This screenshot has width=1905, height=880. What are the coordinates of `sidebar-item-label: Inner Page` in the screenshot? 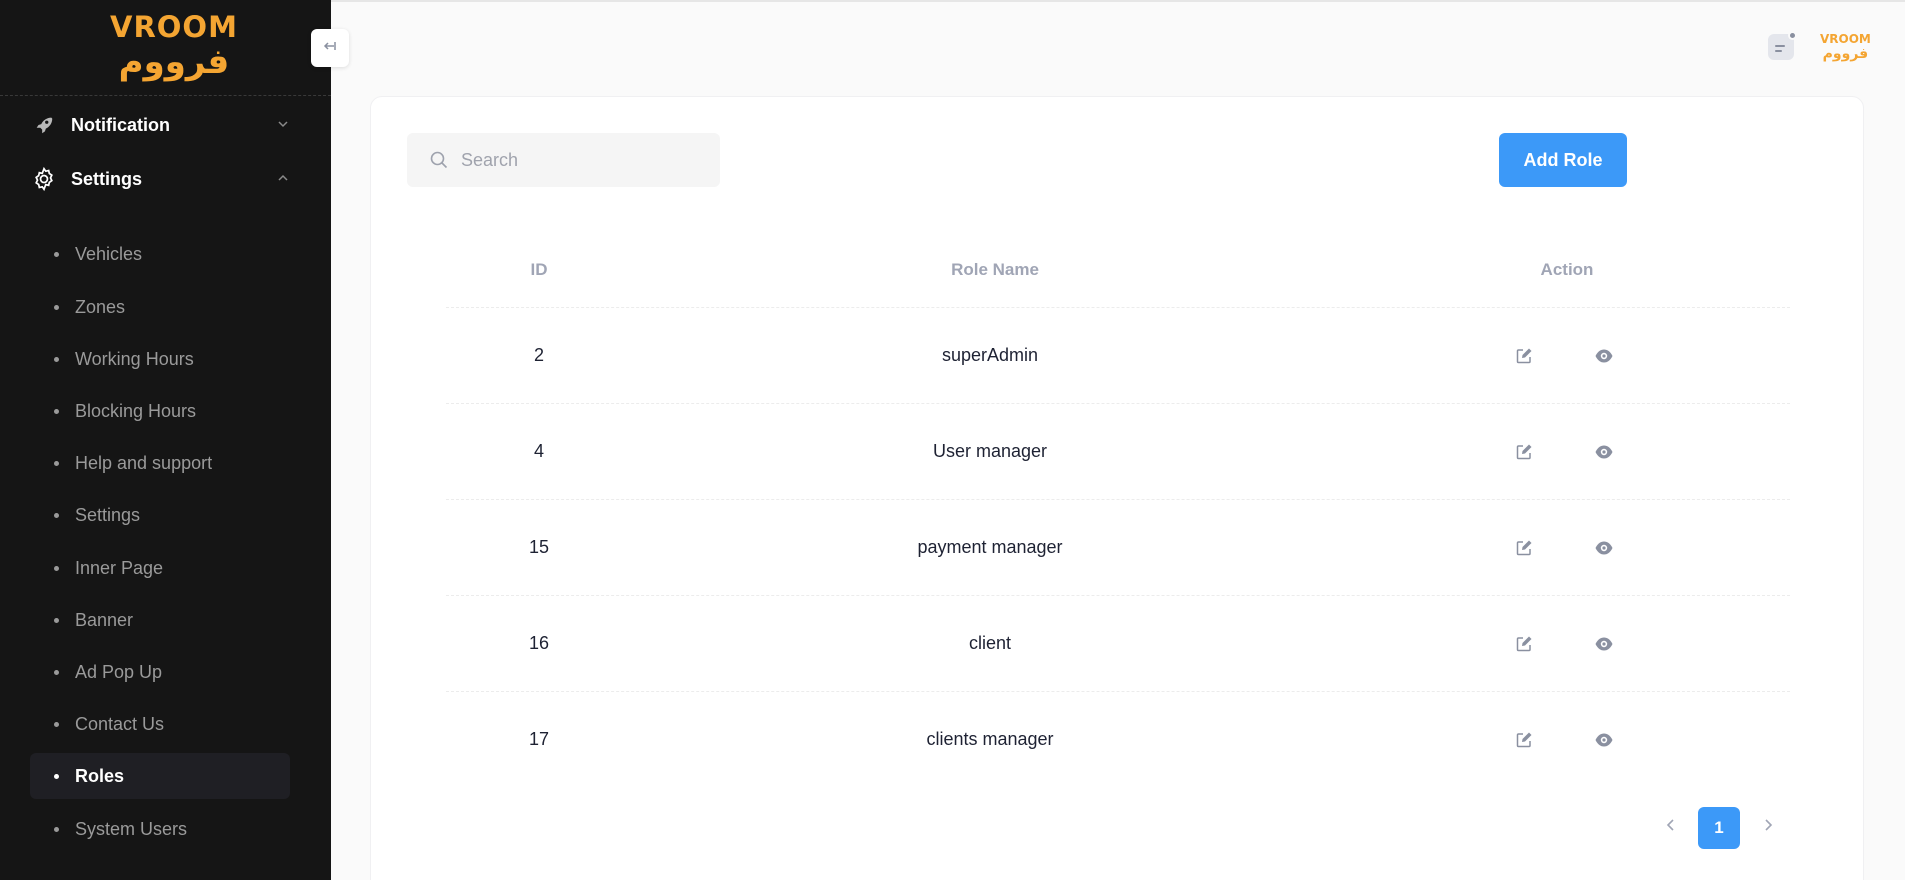 It's located at (119, 567).